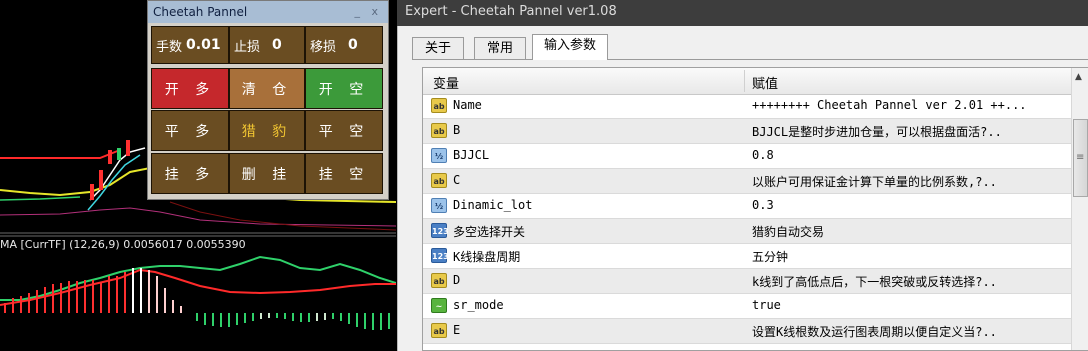  I want to click on parameter-name: E, so click(457, 330).